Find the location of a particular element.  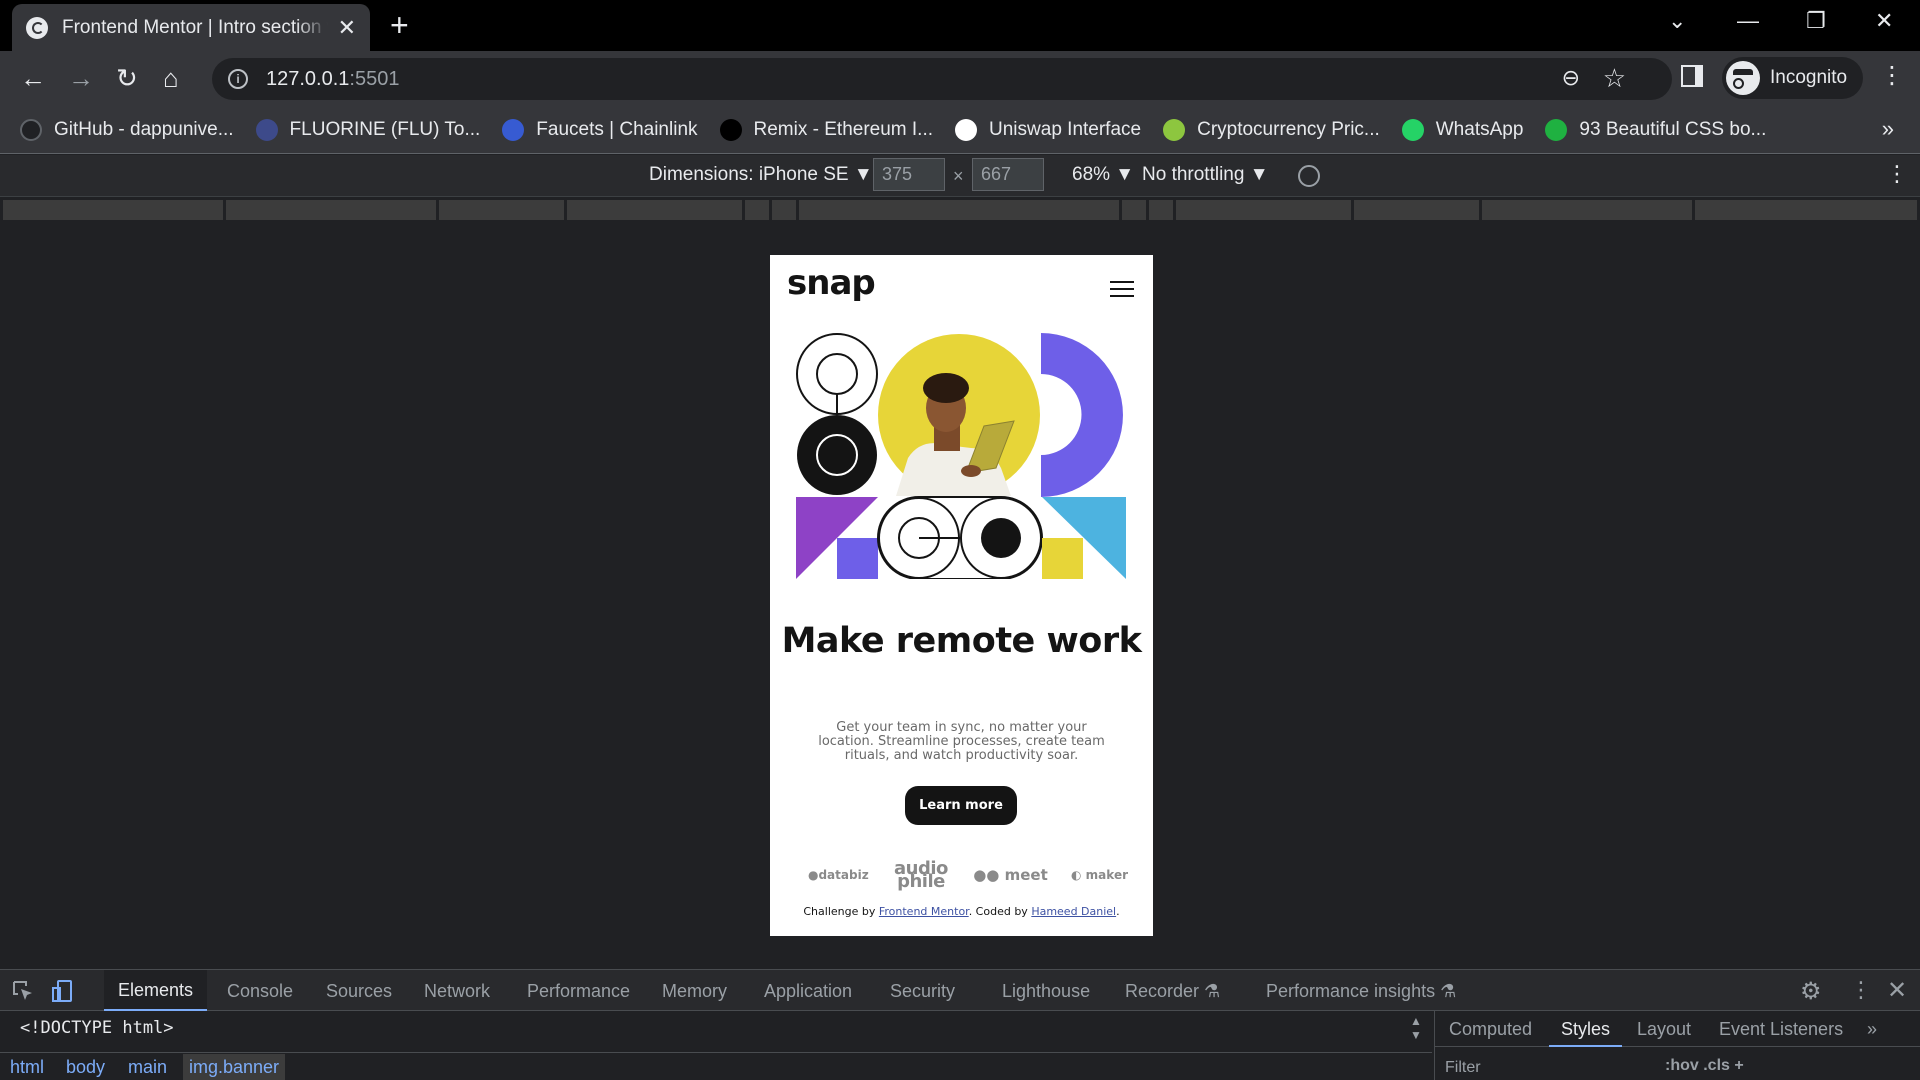

sidebar-tabs-more-icon: » is located at coordinates (1872, 1029).